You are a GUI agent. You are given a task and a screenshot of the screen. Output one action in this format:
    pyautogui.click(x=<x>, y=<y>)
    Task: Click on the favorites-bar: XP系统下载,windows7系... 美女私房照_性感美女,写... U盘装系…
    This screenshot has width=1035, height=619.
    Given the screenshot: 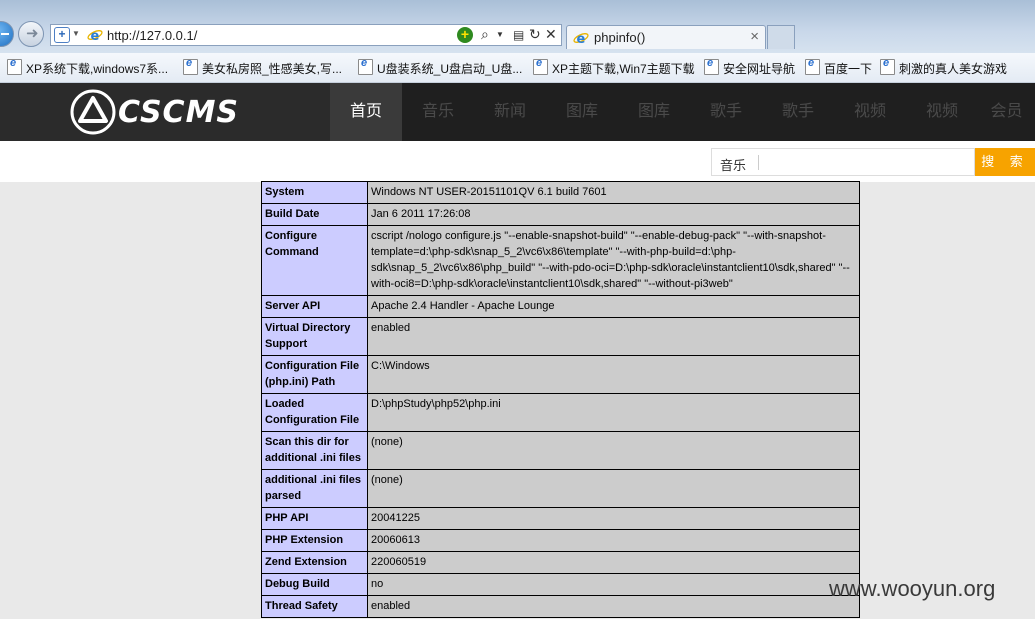 What is the action you would take?
    pyautogui.click(x=517, y=68)
    